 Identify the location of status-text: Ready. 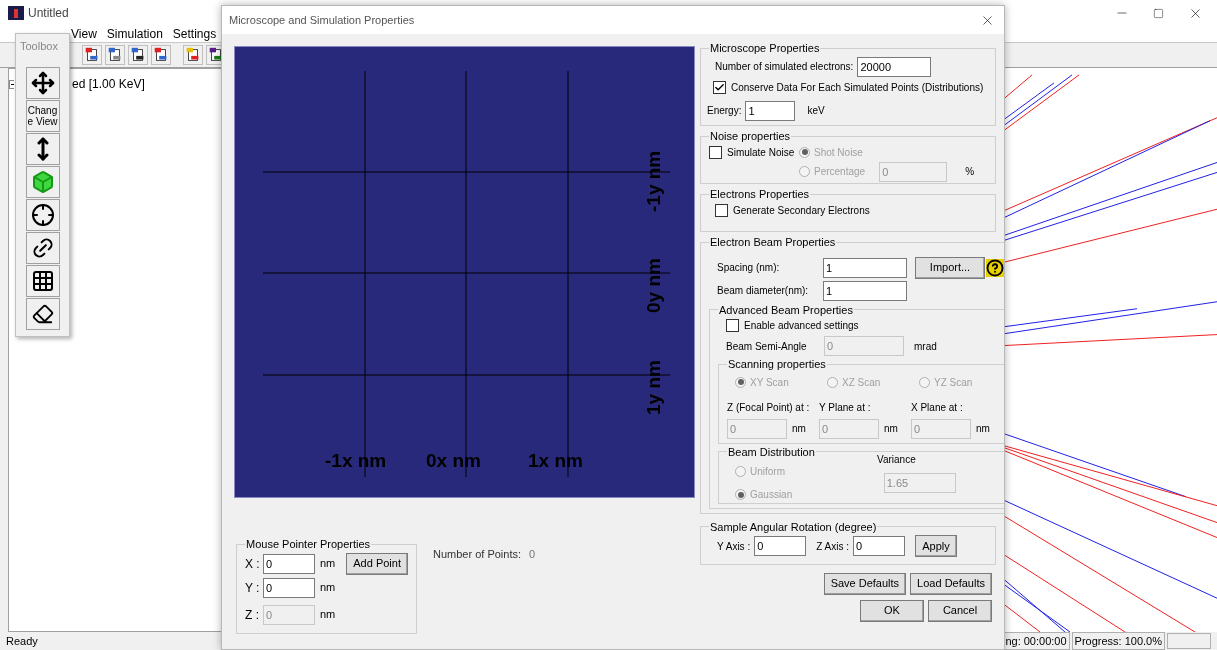
(22, 641).